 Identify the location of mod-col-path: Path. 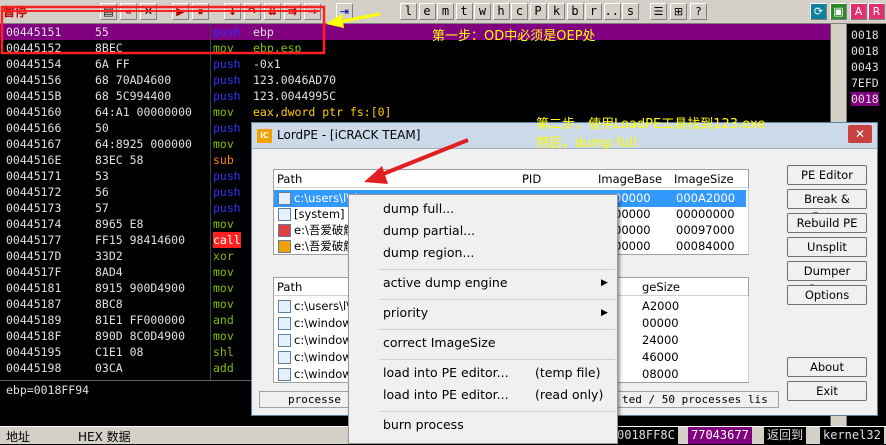
(289, 287).